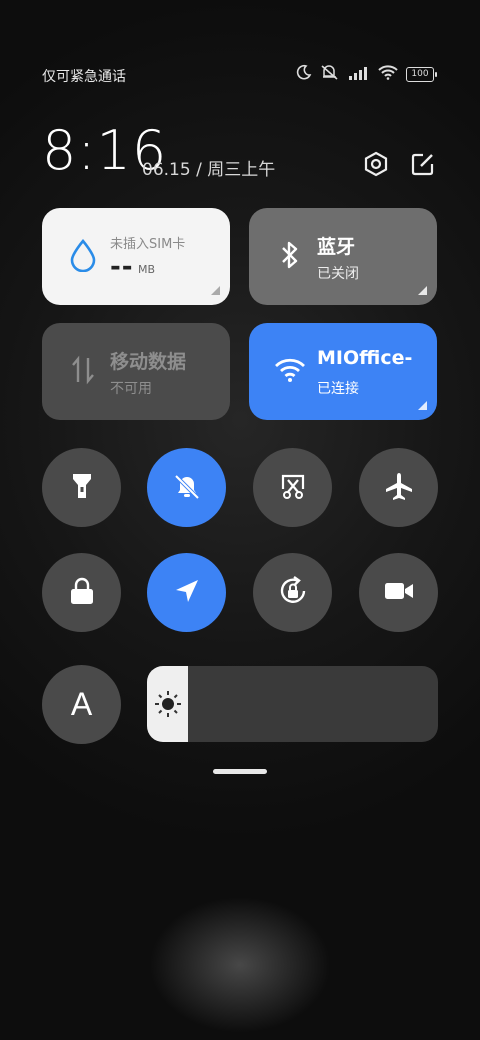 The width and height of the screenshot is (480, 1040). I want to click on font-size-button: A, so click(81, 704).